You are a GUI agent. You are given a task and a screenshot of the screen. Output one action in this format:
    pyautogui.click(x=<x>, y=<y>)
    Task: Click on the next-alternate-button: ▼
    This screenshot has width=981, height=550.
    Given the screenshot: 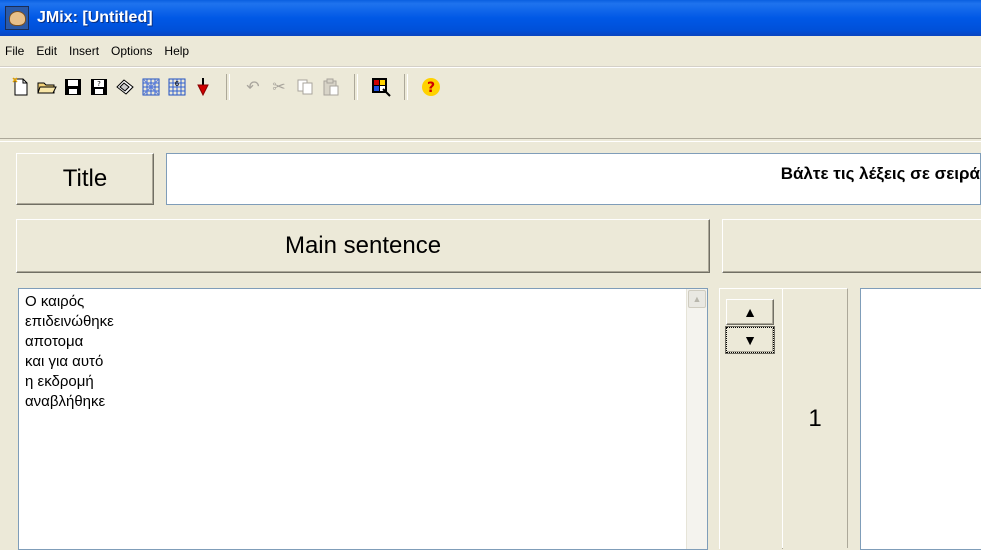 What is the action you would take?
    pyautogui.click(x=750, y=340)
    